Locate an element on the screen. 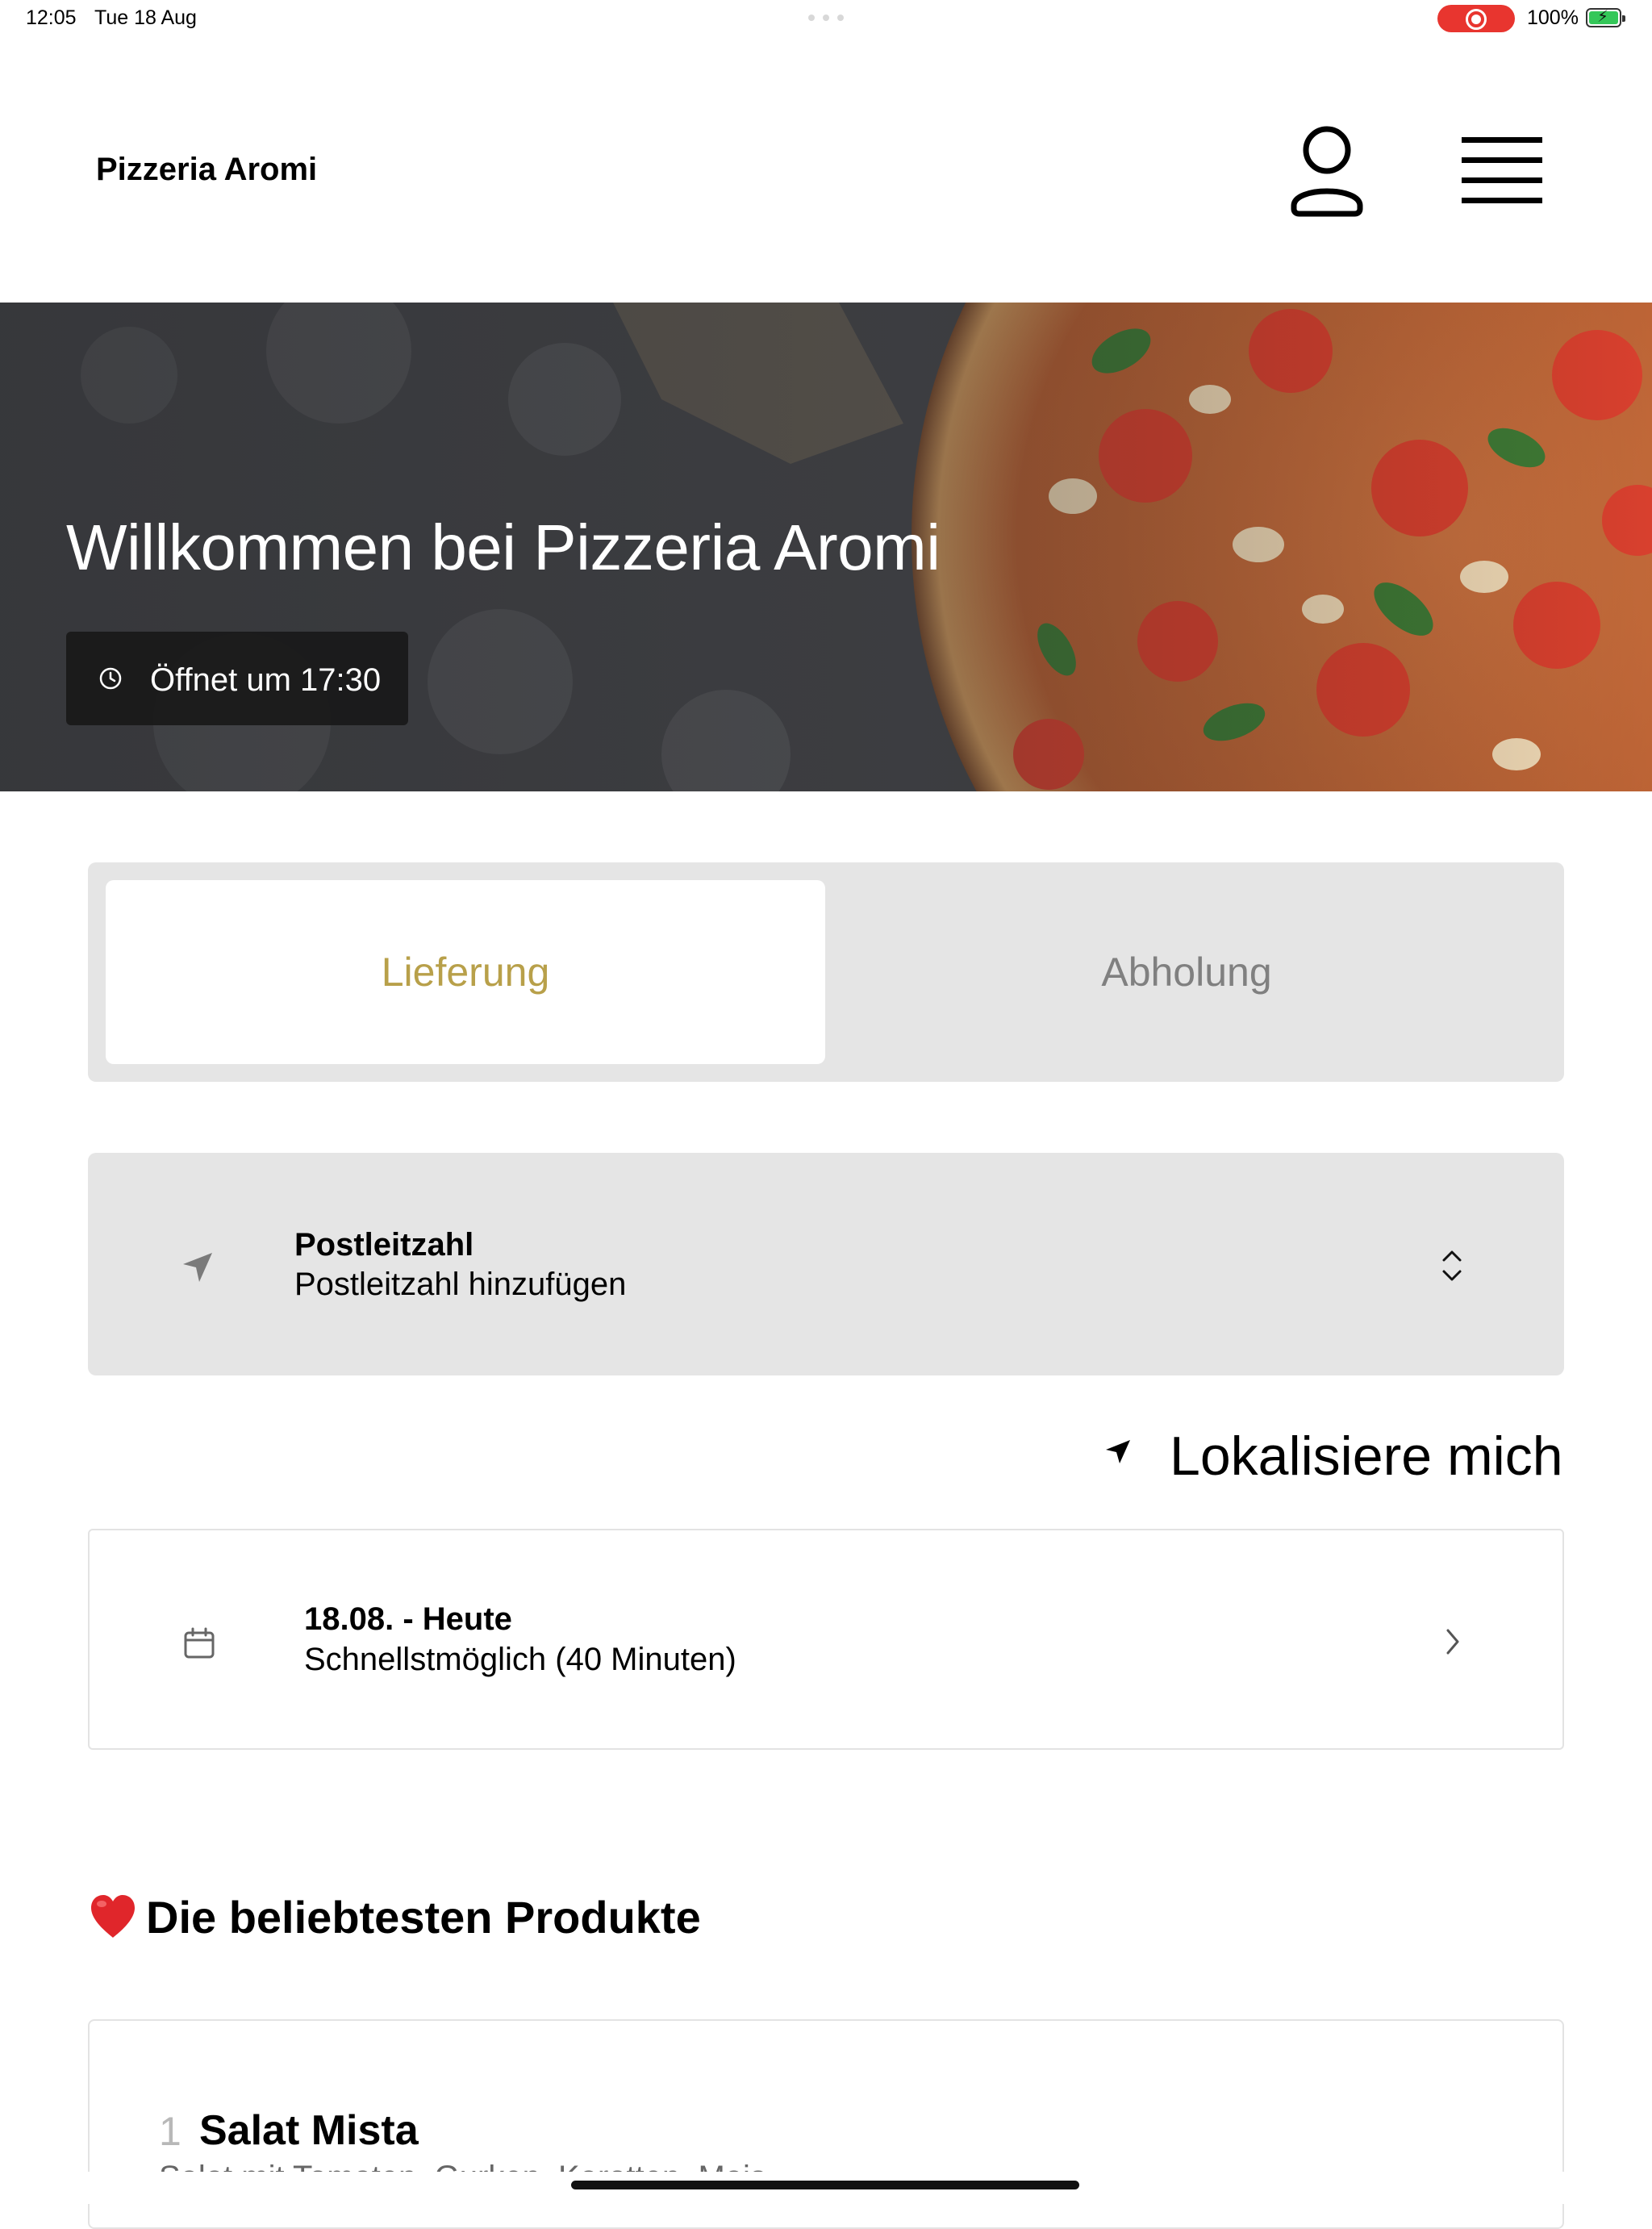  multitasking-dots-icon is located at coordinates (826, 18).